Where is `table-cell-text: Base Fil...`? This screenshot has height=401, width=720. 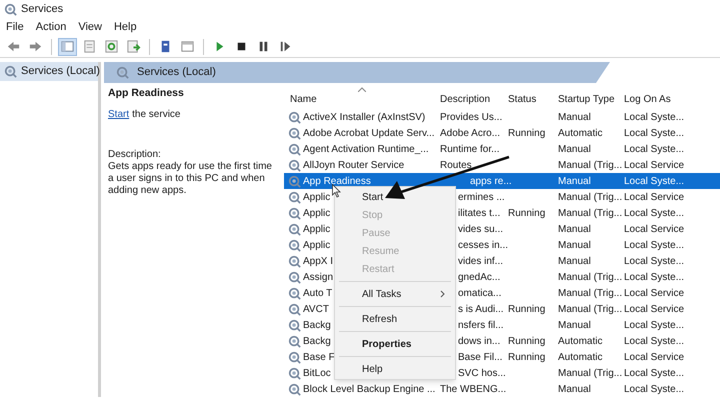
table-cell-text: Base Fil... is located at coordinates (480, 357).